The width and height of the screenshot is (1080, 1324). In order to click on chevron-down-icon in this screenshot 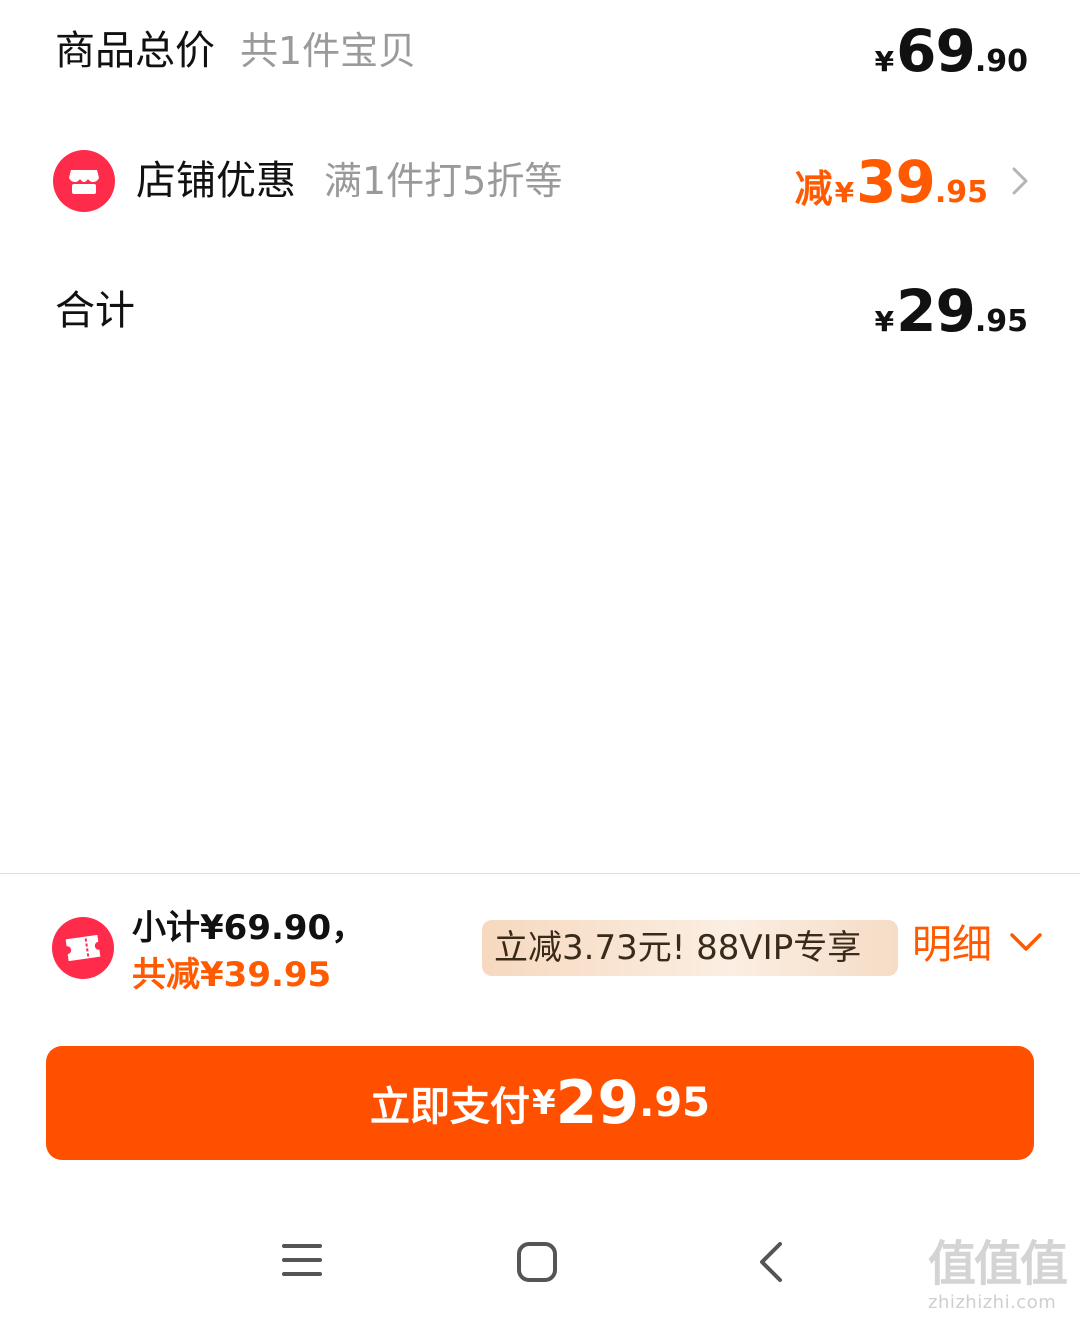, I will do `click(1026, 942)`.